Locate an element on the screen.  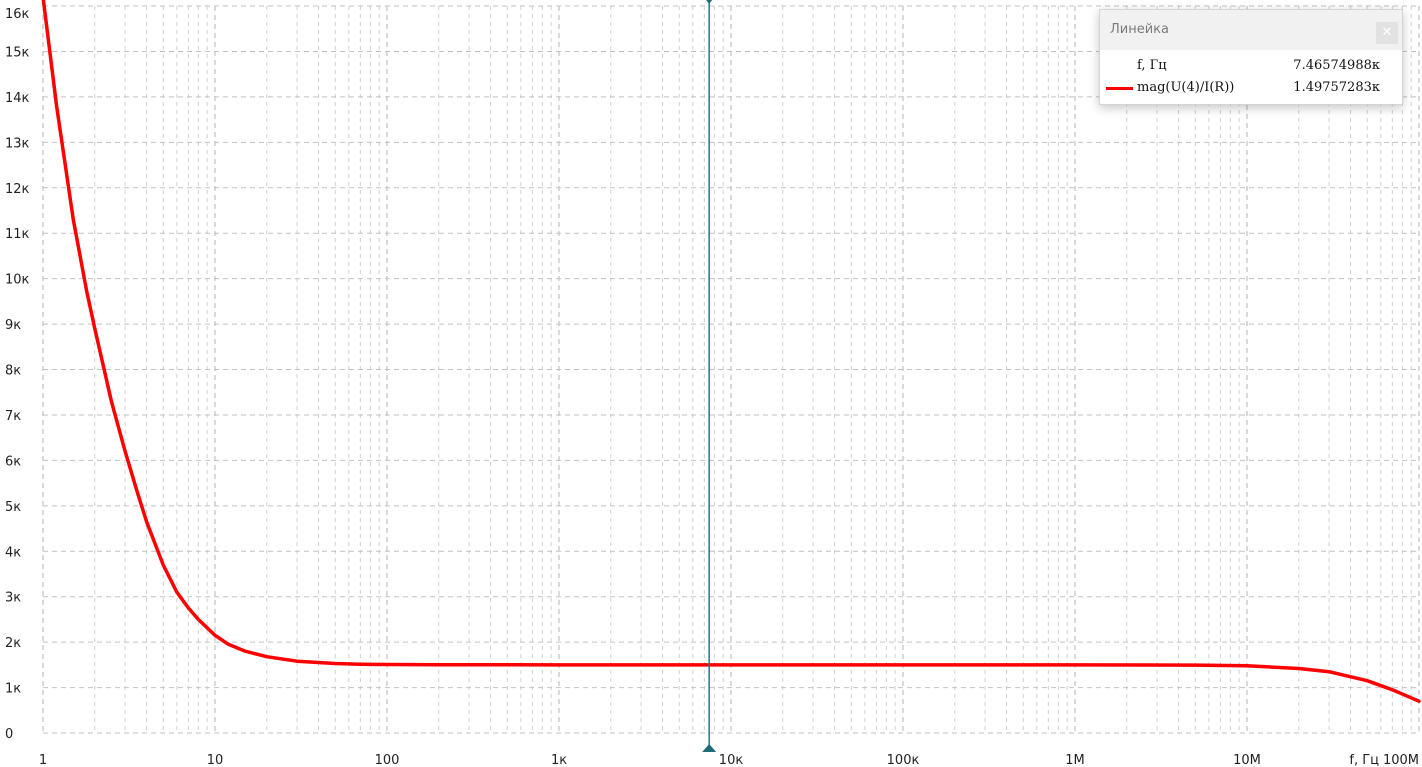
ruler-header: Линейка ✕ is located at coordinates (1251, 30).